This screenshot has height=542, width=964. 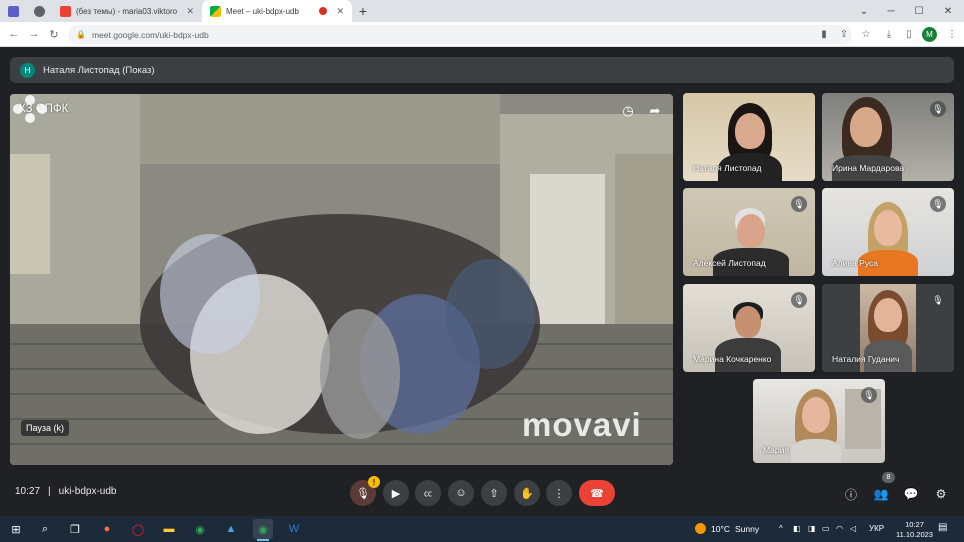 I want to click on participant-name: Наталя Листопад, so click(x=727, y=168).